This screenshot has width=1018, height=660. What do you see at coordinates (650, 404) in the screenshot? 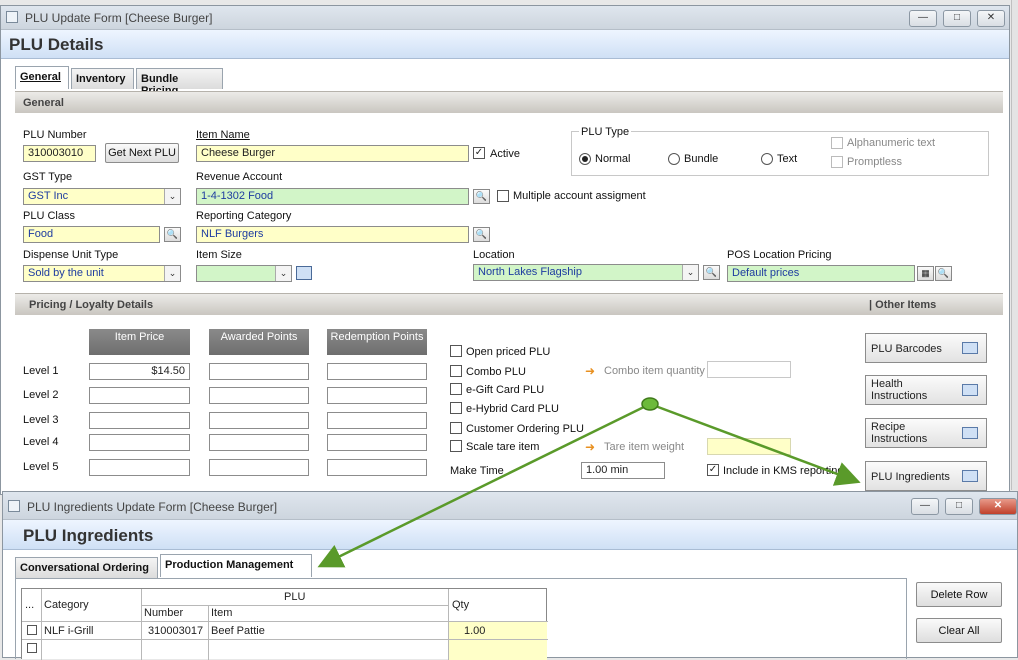
I see `arrow-origin-dot` at bounding box center [650, 404].